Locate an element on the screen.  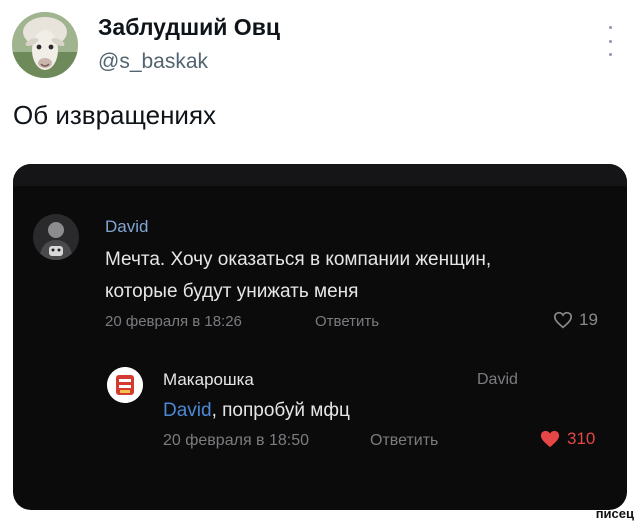
comment-text-line1: Мечта. Хочу оказаться в компании женщин, is located at coordinates (298, 259).